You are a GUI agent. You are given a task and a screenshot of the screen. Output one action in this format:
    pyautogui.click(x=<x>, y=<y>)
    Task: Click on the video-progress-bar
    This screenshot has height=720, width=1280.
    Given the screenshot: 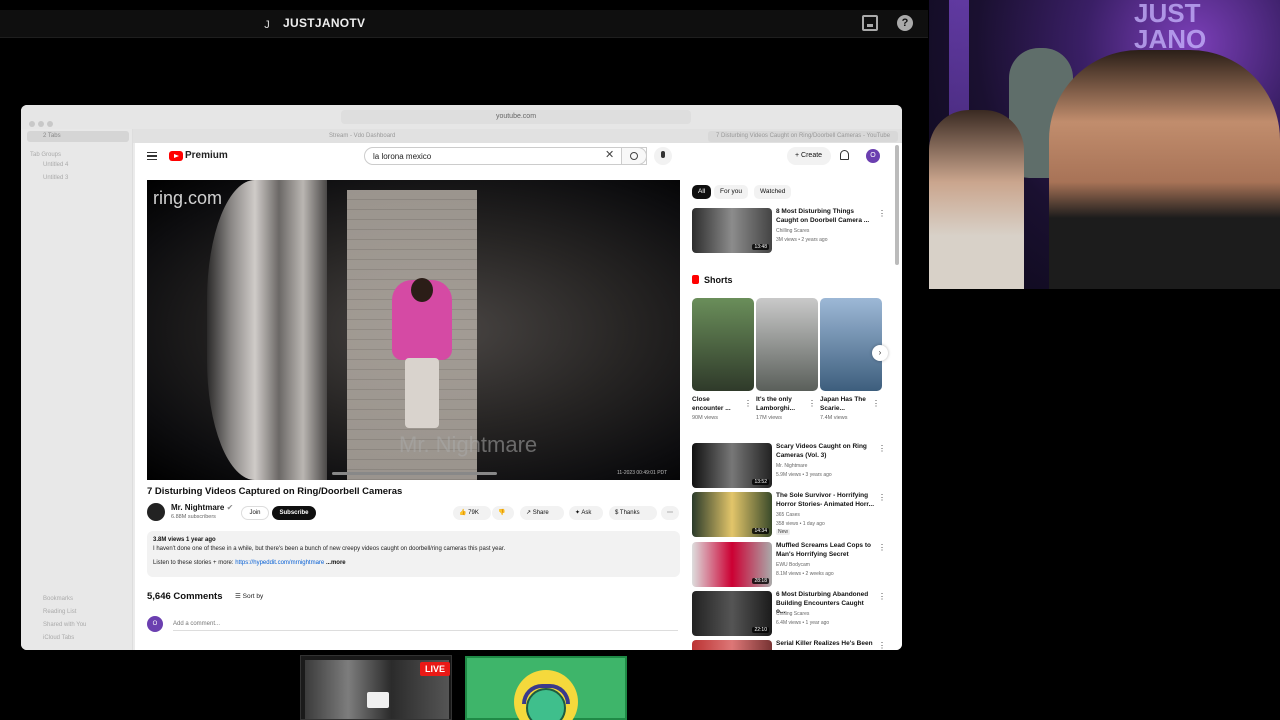 What is the action you would take?
    pyautogui.click(x=414, y=473)
    